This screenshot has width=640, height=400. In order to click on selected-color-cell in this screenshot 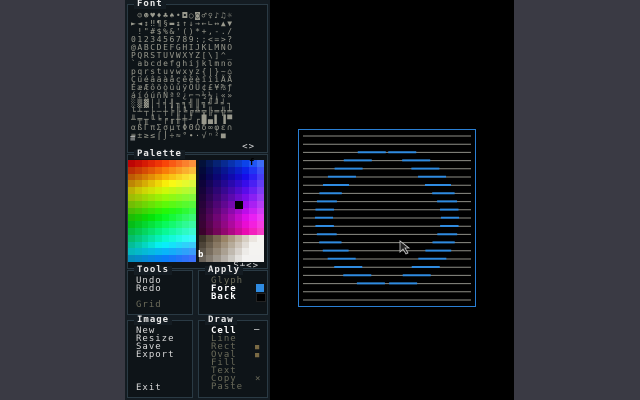, I will do `click(239, 205)`.